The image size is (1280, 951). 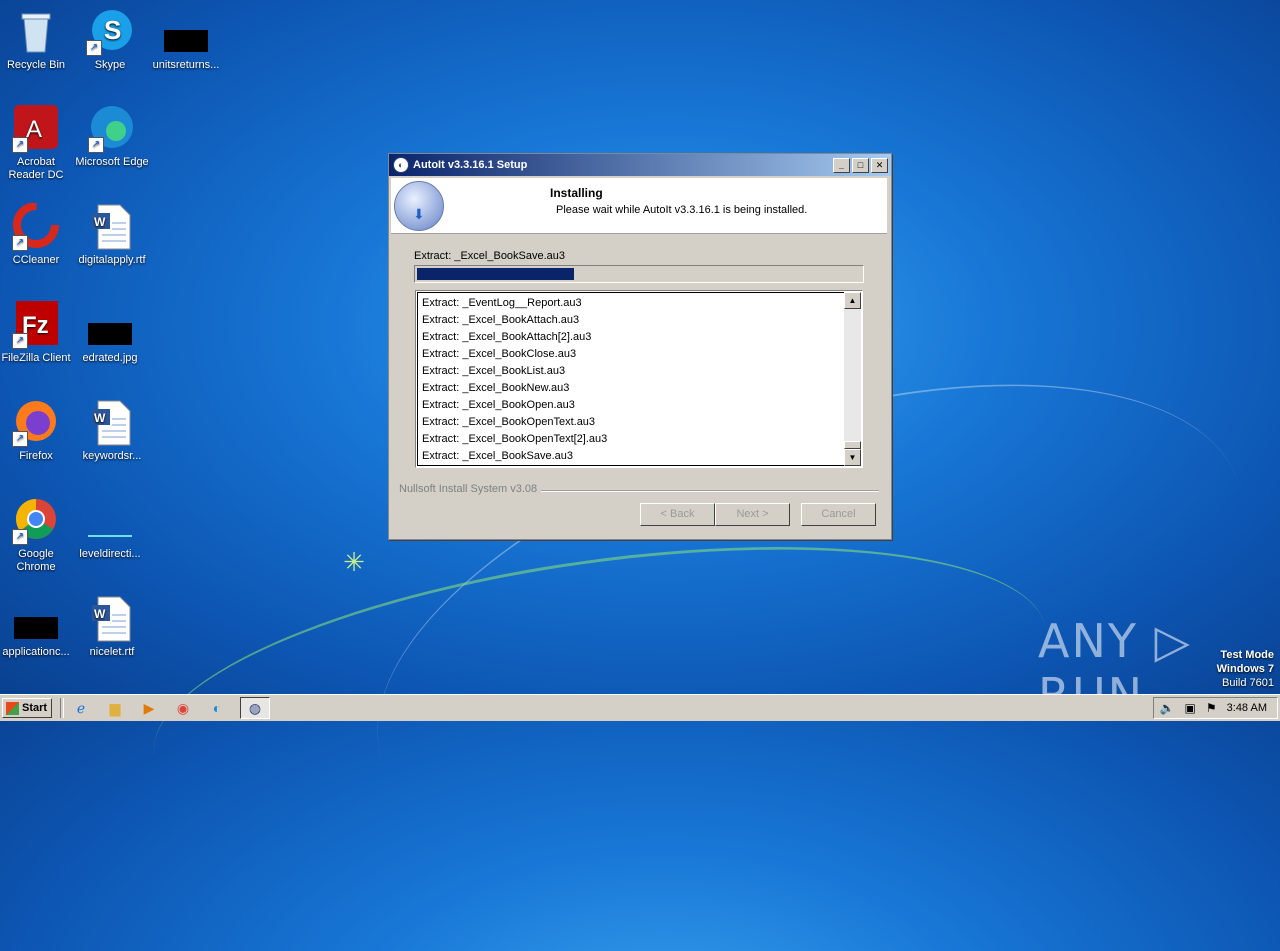 What do you see at coordinates (852, 457) in the screenshot?
I see `scroll-down-button: ▼` at bounding box center [852, 457].